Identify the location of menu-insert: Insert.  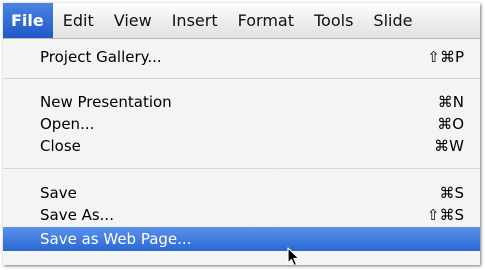
(195, 20).